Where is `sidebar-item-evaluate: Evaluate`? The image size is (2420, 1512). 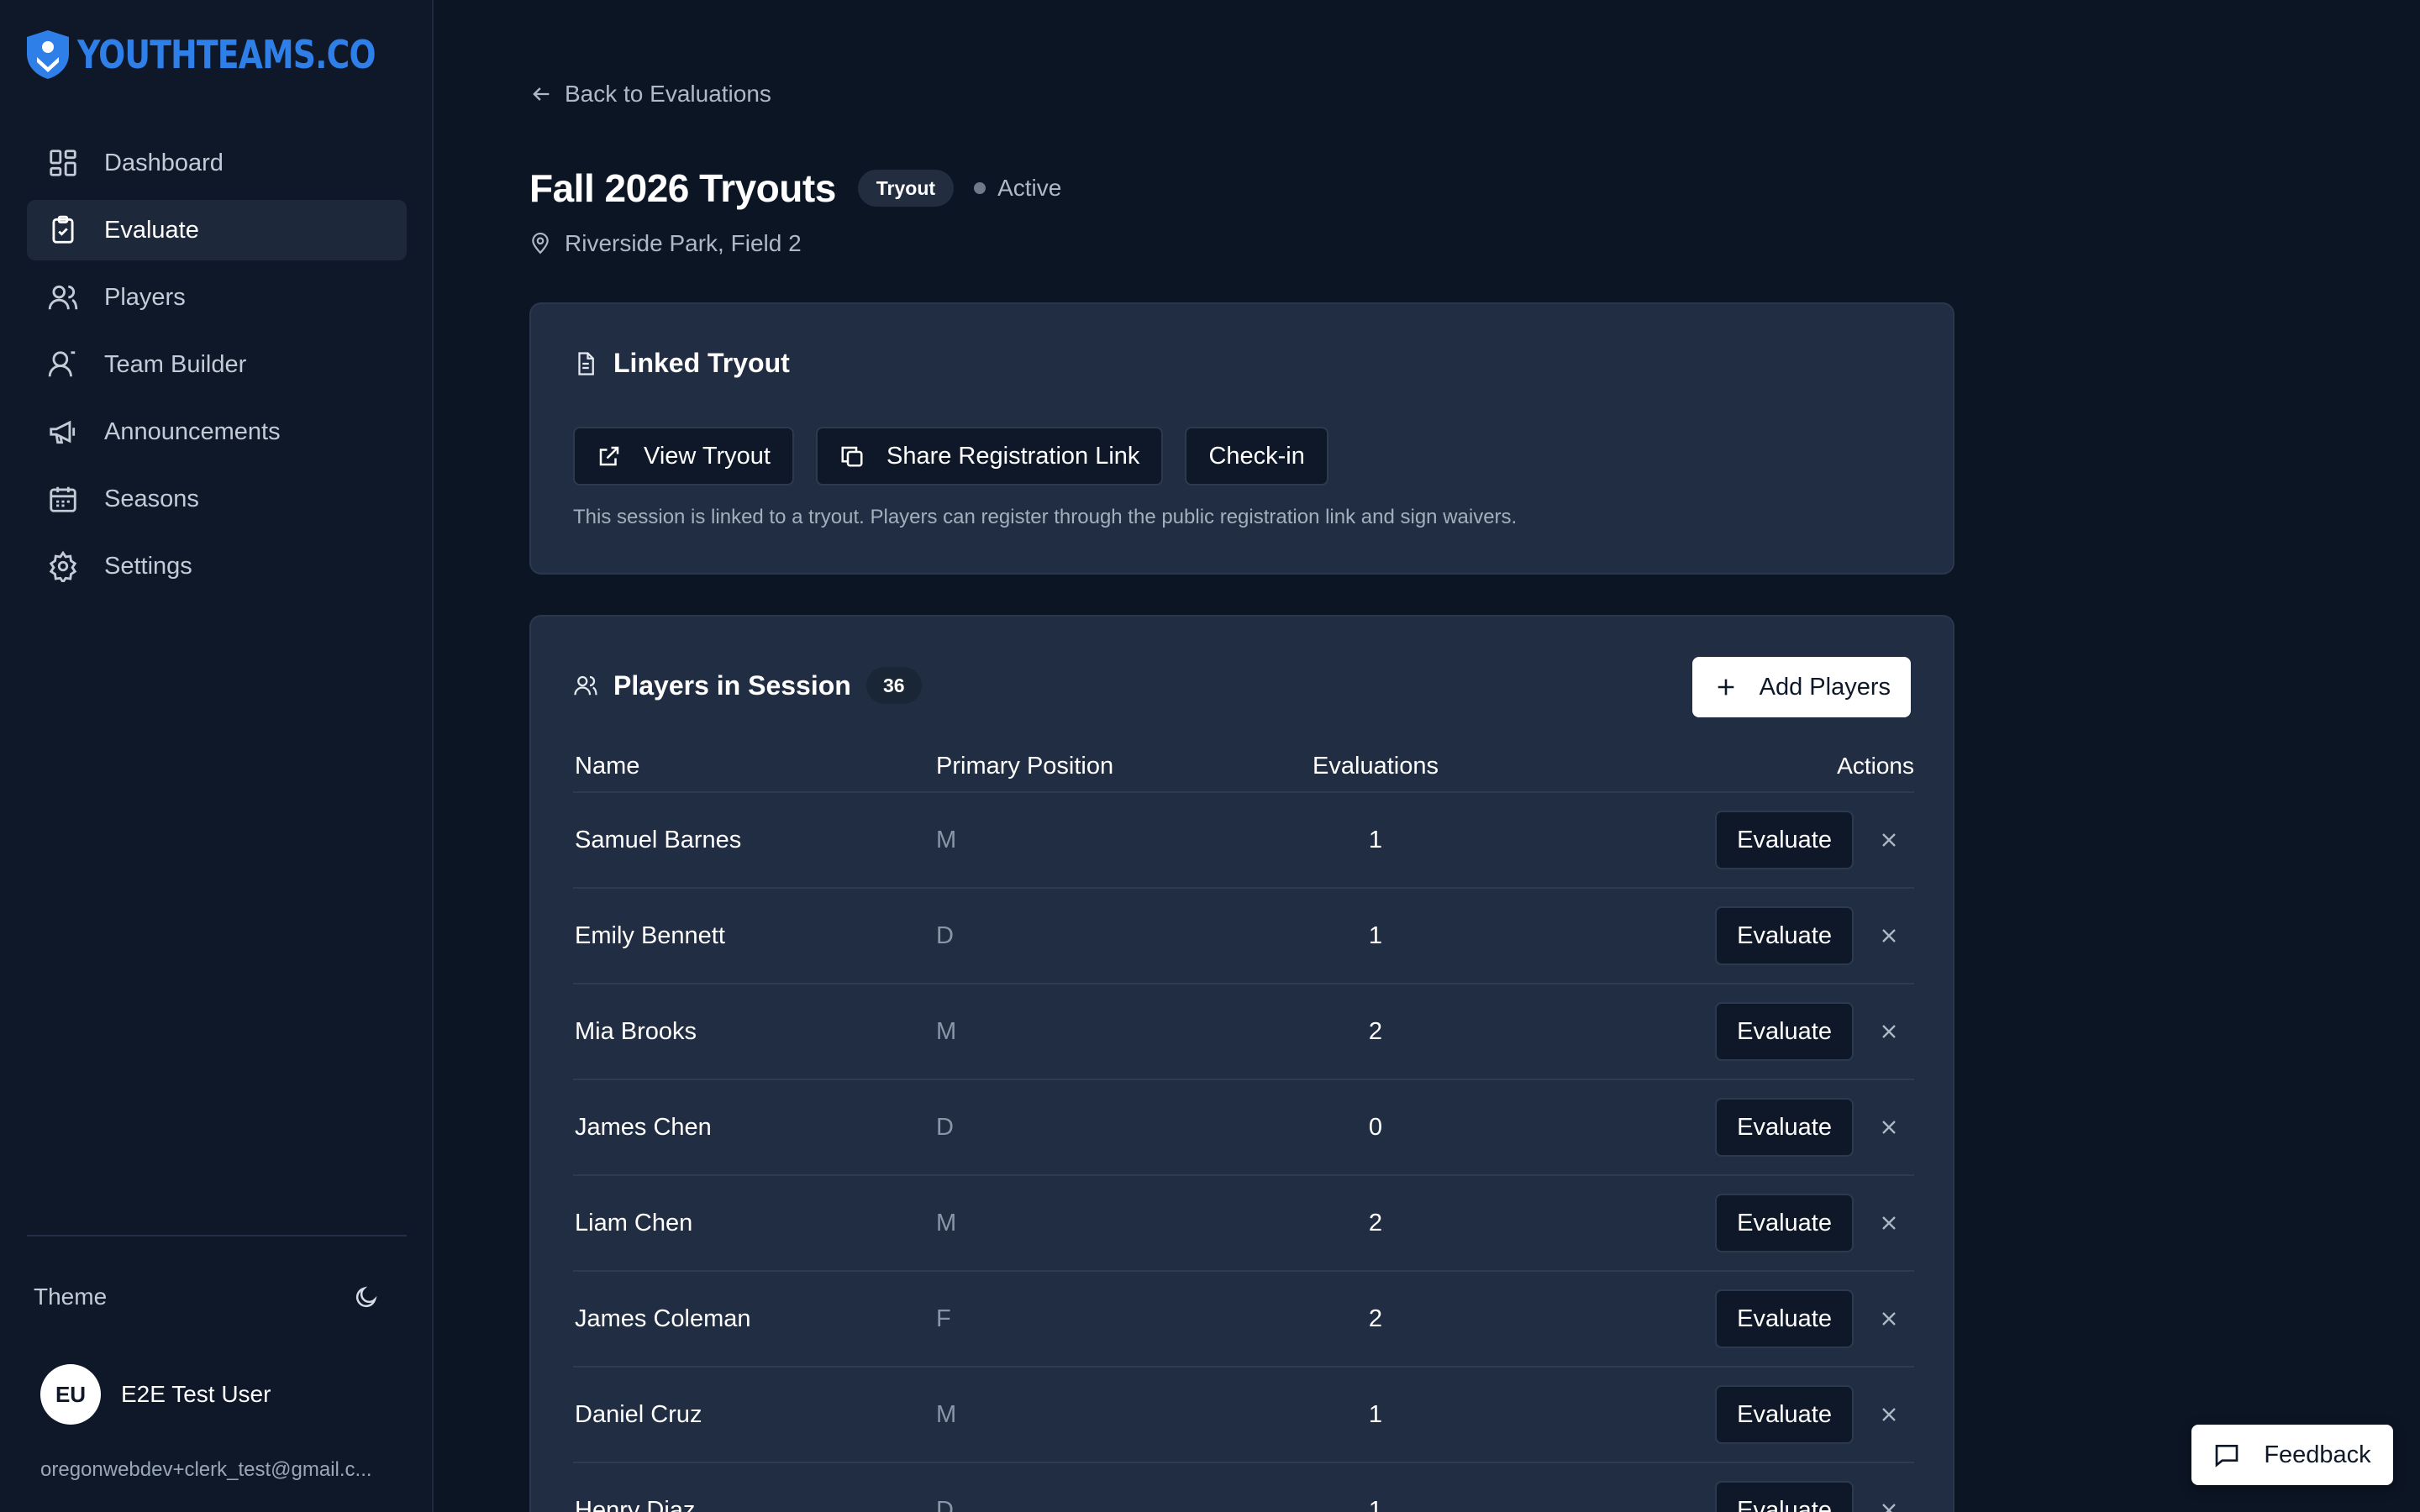 sidebar-item-evaluate: Evaluate is located at coordinates (217, 230).